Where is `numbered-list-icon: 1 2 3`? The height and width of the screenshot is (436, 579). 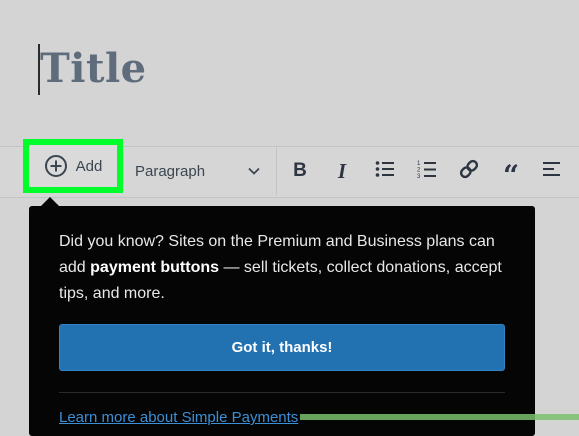
numbered-list-icon: 1 2 3 is located at coordinates (427, 171).